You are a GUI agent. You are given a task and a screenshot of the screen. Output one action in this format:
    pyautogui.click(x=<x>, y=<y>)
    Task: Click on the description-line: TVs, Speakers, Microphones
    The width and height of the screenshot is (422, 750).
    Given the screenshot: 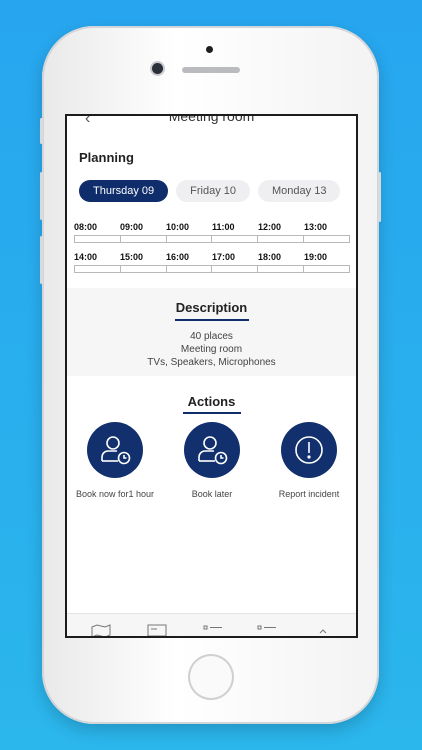 What is the action you would take?
    pyautogui.click(x=211, y=362)
    